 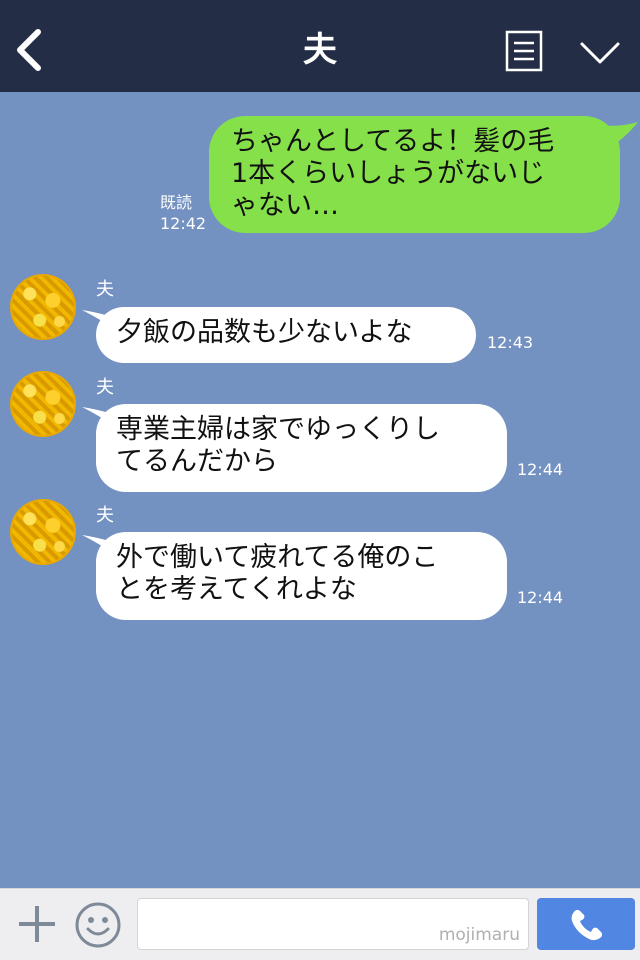 I want to click on notes-icon, so click(x=524, y=51).